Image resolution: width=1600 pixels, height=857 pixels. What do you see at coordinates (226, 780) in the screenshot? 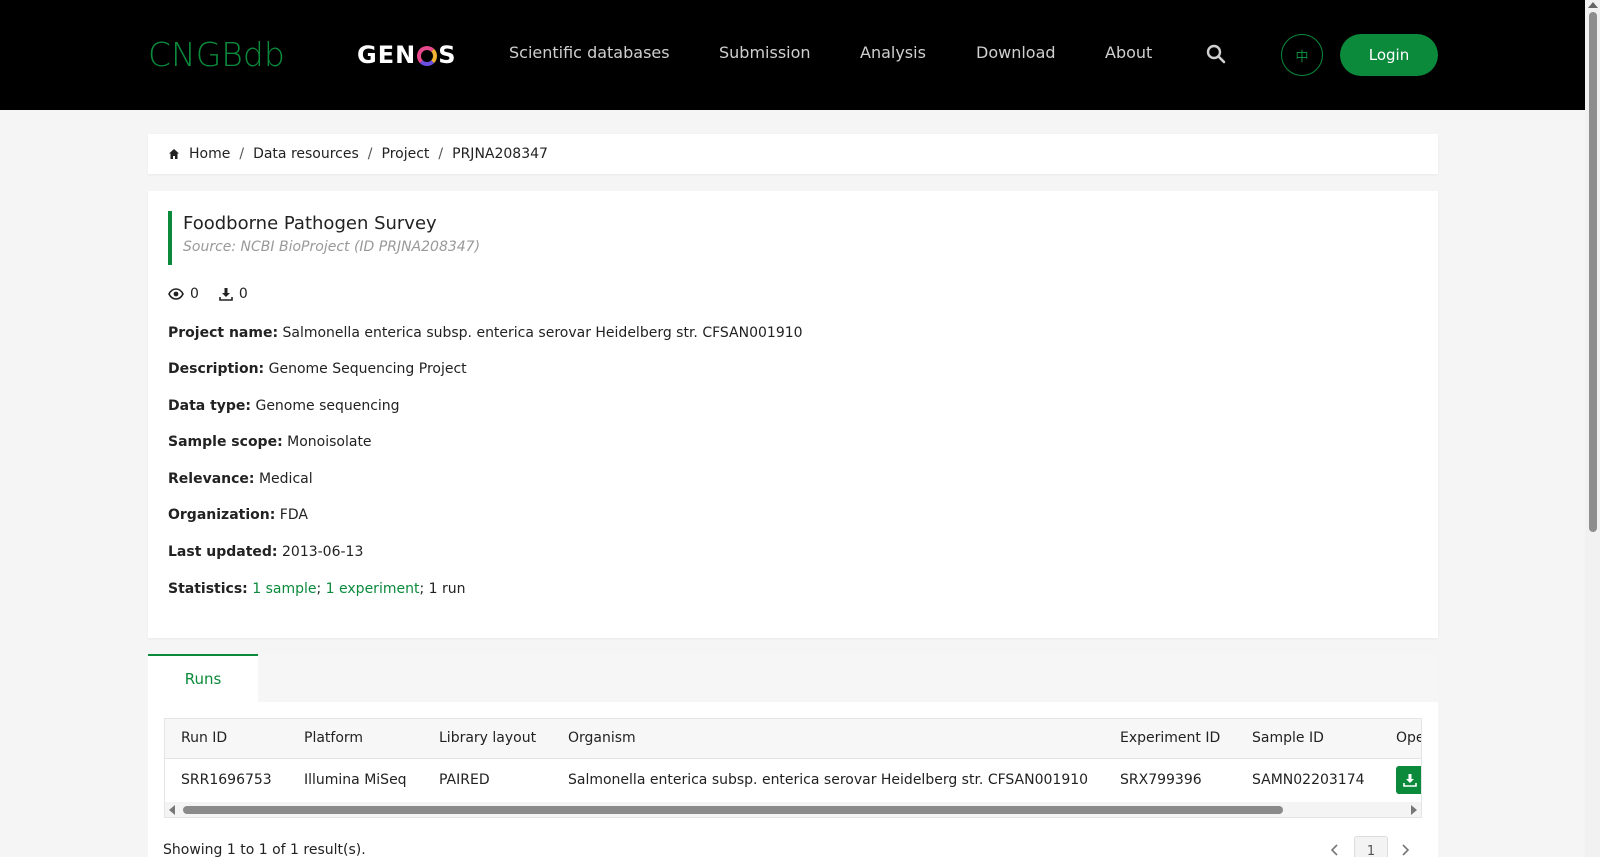
I see `run-id-link: SRR1696753` at bounding box center [226, 780].